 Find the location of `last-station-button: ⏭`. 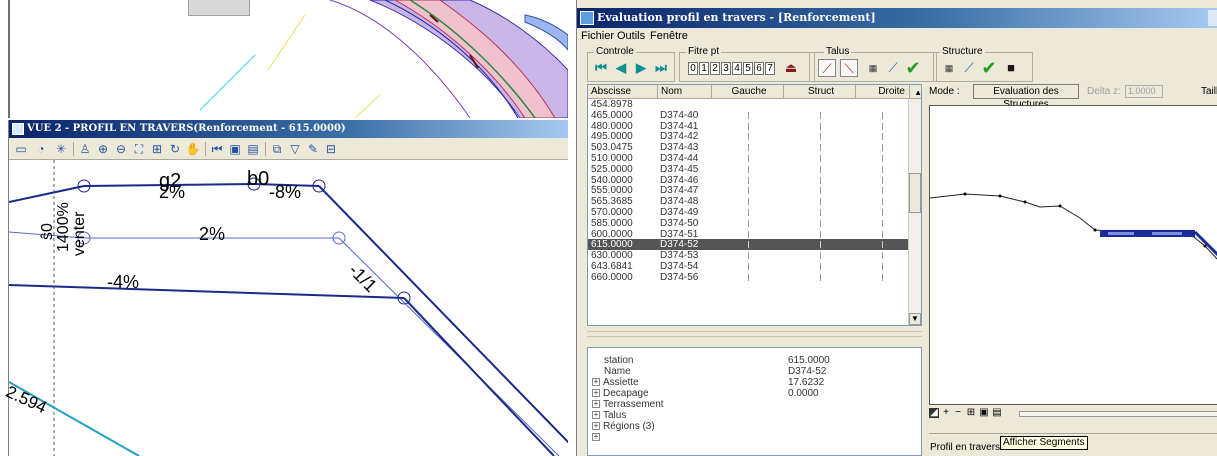

last-station-button: ⏭ is located at coordinates (661, 68).